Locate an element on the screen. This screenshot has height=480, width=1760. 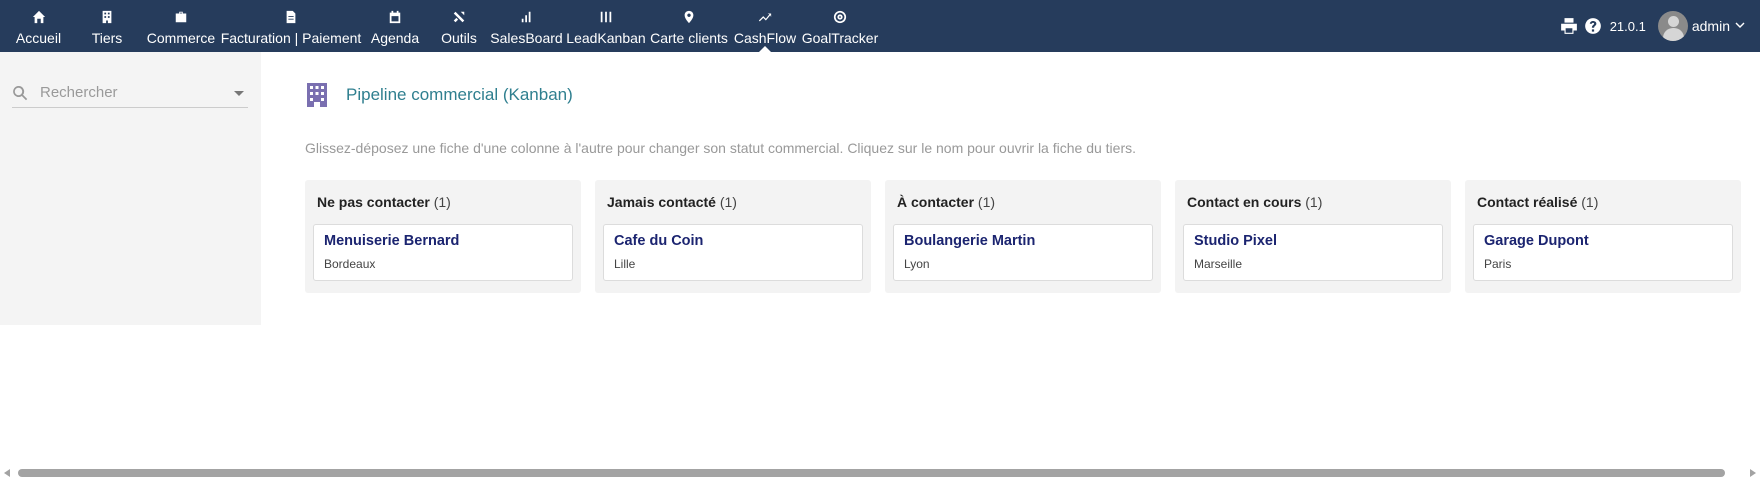
nav-label: Agenda is located at coordinates (395, 38).